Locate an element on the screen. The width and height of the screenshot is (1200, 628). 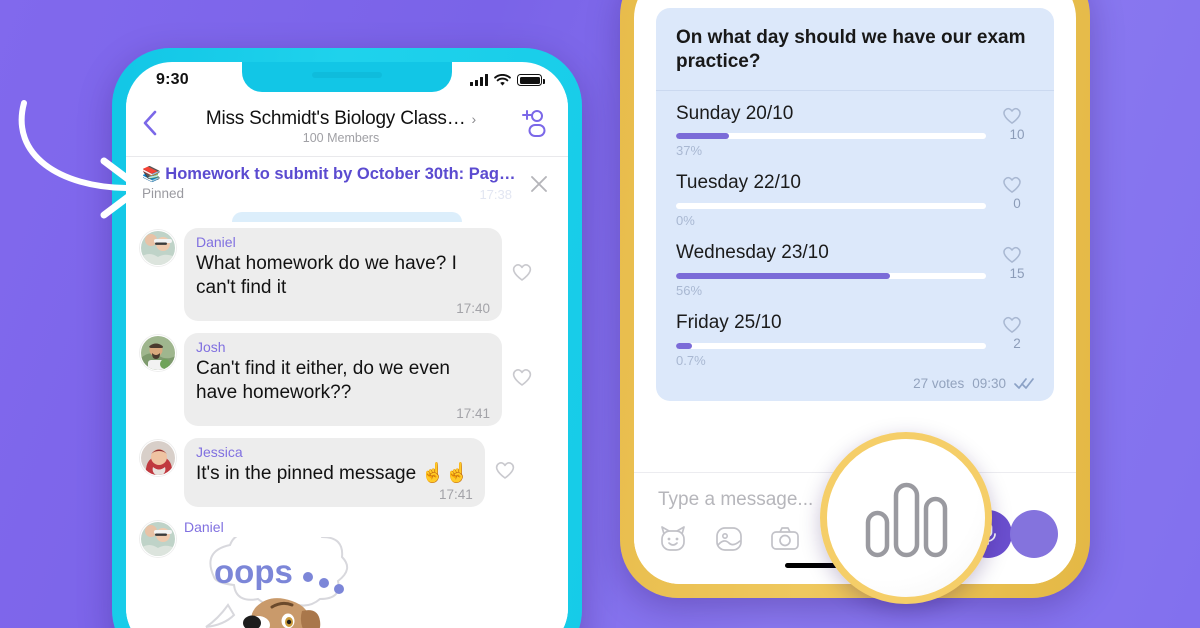
avatar-josh is located at coordinates (158, 353).